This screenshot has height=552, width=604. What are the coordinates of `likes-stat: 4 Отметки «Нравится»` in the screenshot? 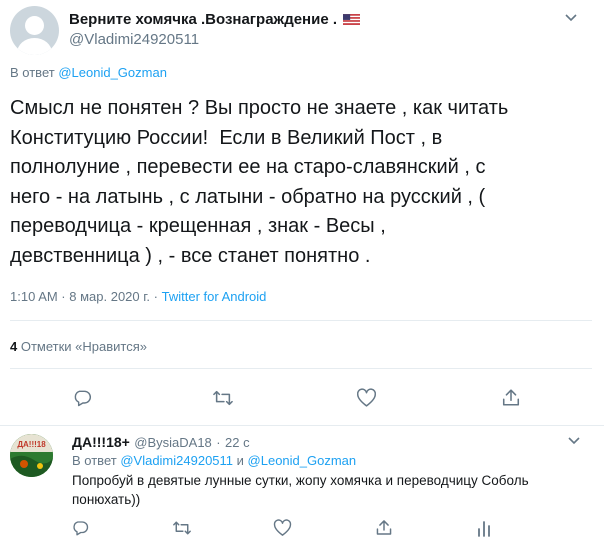 It's located at (78, 346).